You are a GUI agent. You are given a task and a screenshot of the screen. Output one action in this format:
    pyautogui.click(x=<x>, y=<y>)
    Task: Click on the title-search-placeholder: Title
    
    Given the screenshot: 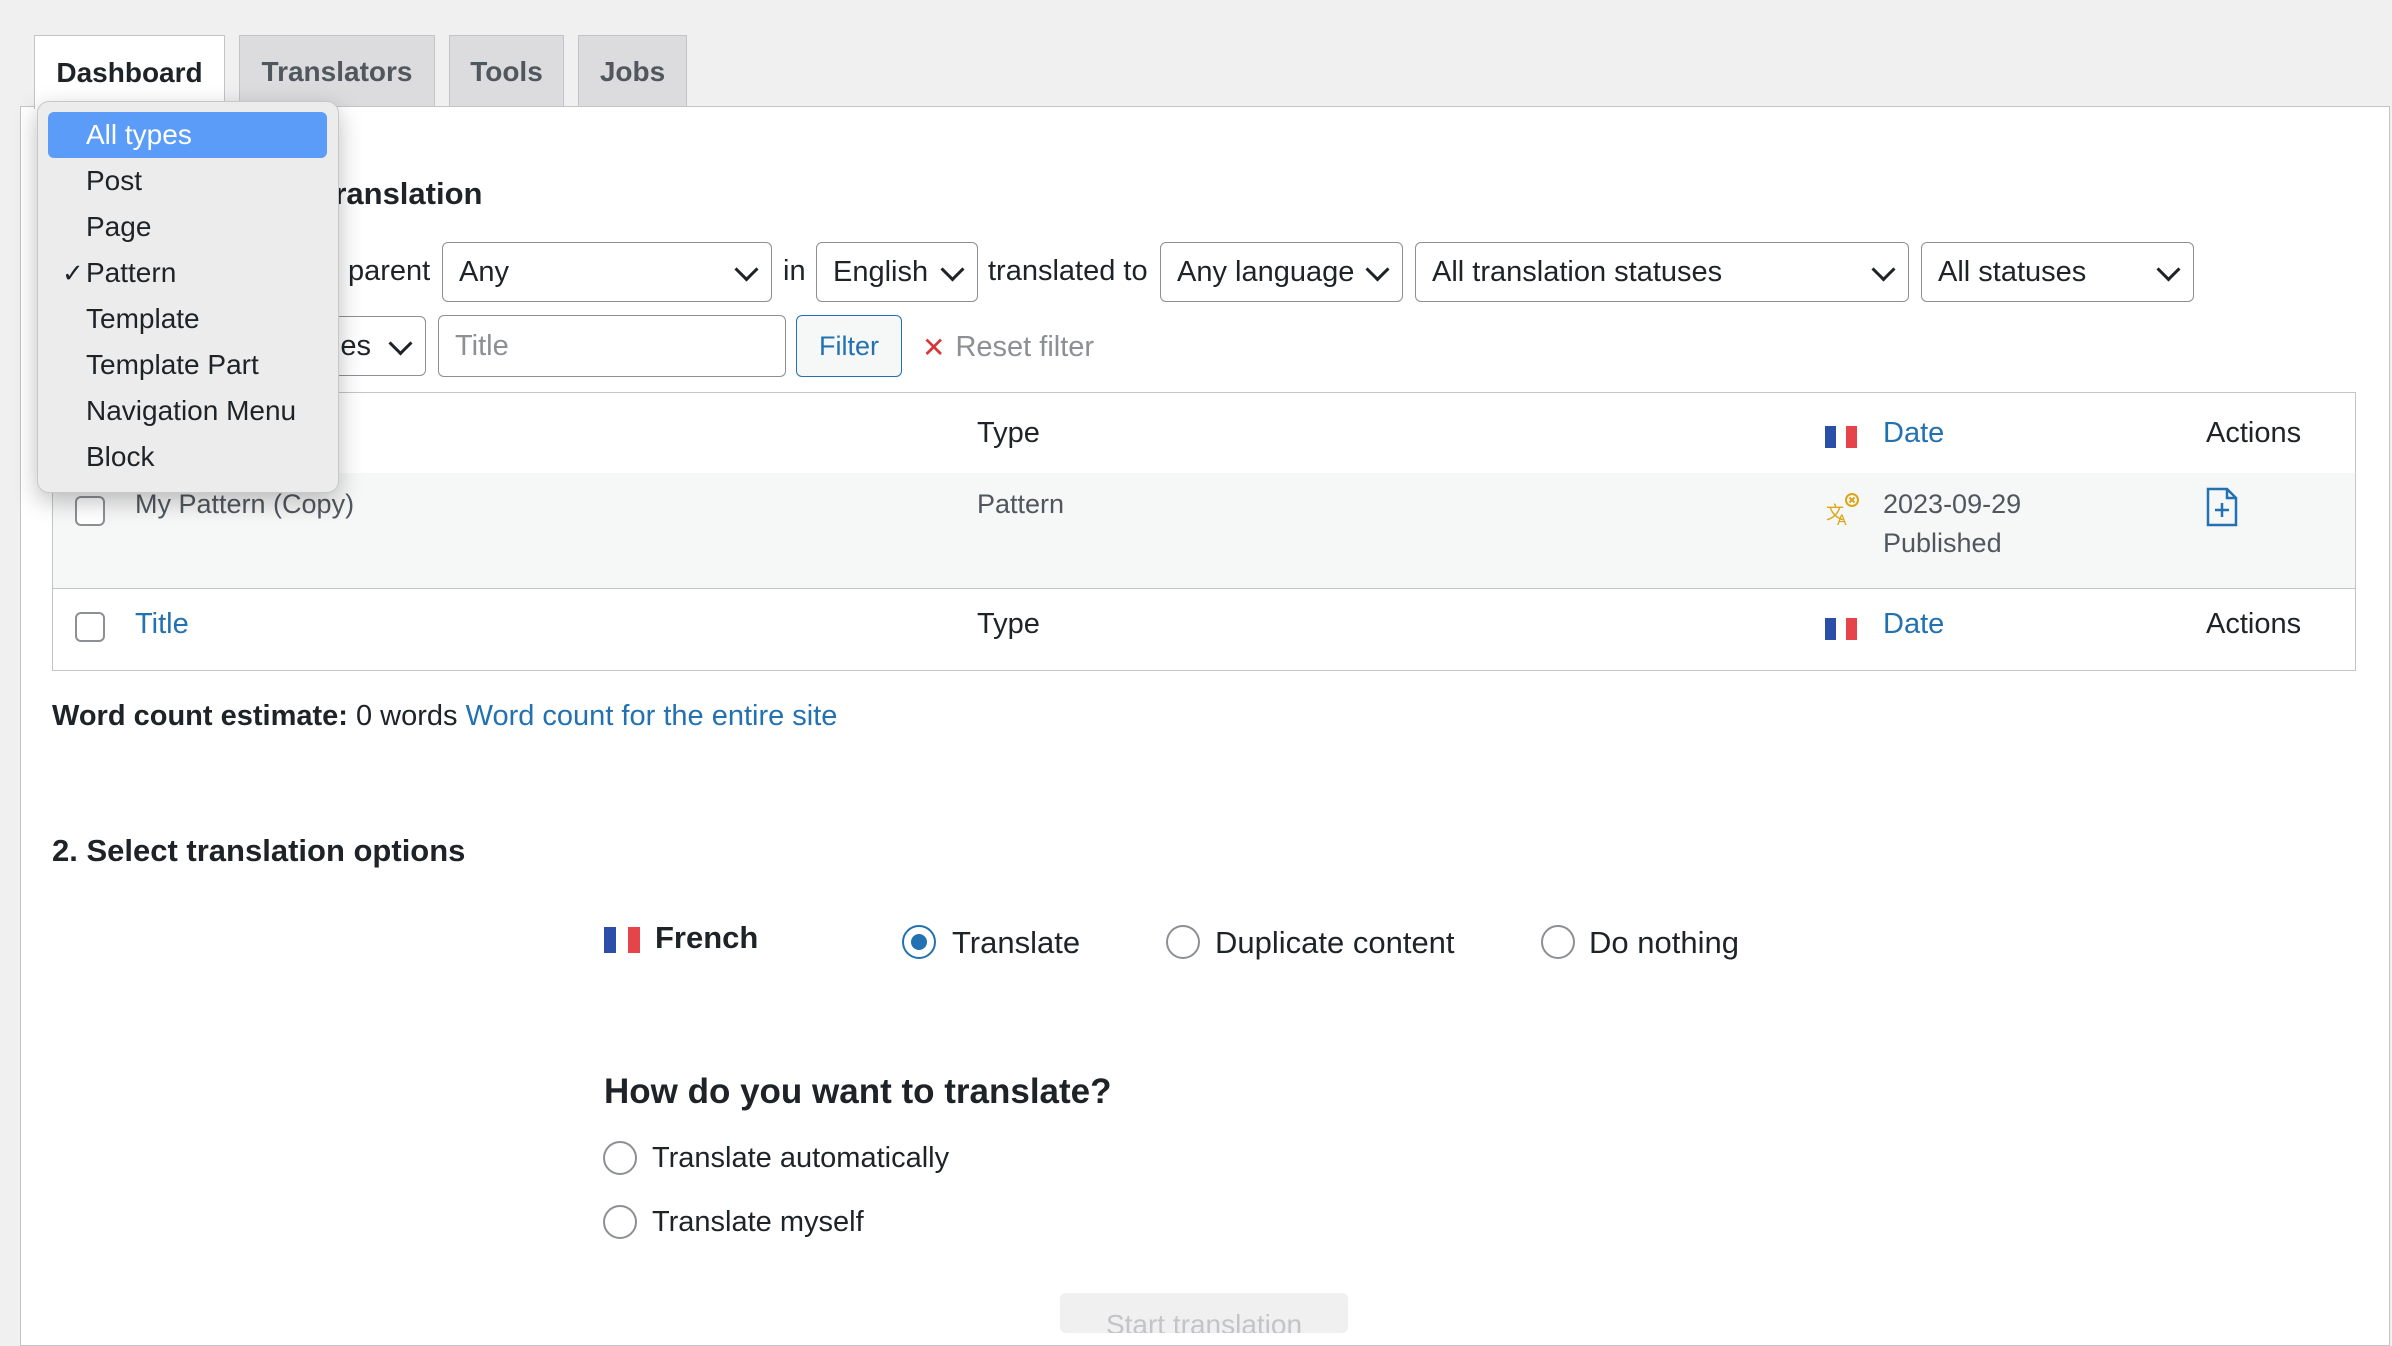 What is the action you would take?
    pyautogui.click(x=482, y=345)
    